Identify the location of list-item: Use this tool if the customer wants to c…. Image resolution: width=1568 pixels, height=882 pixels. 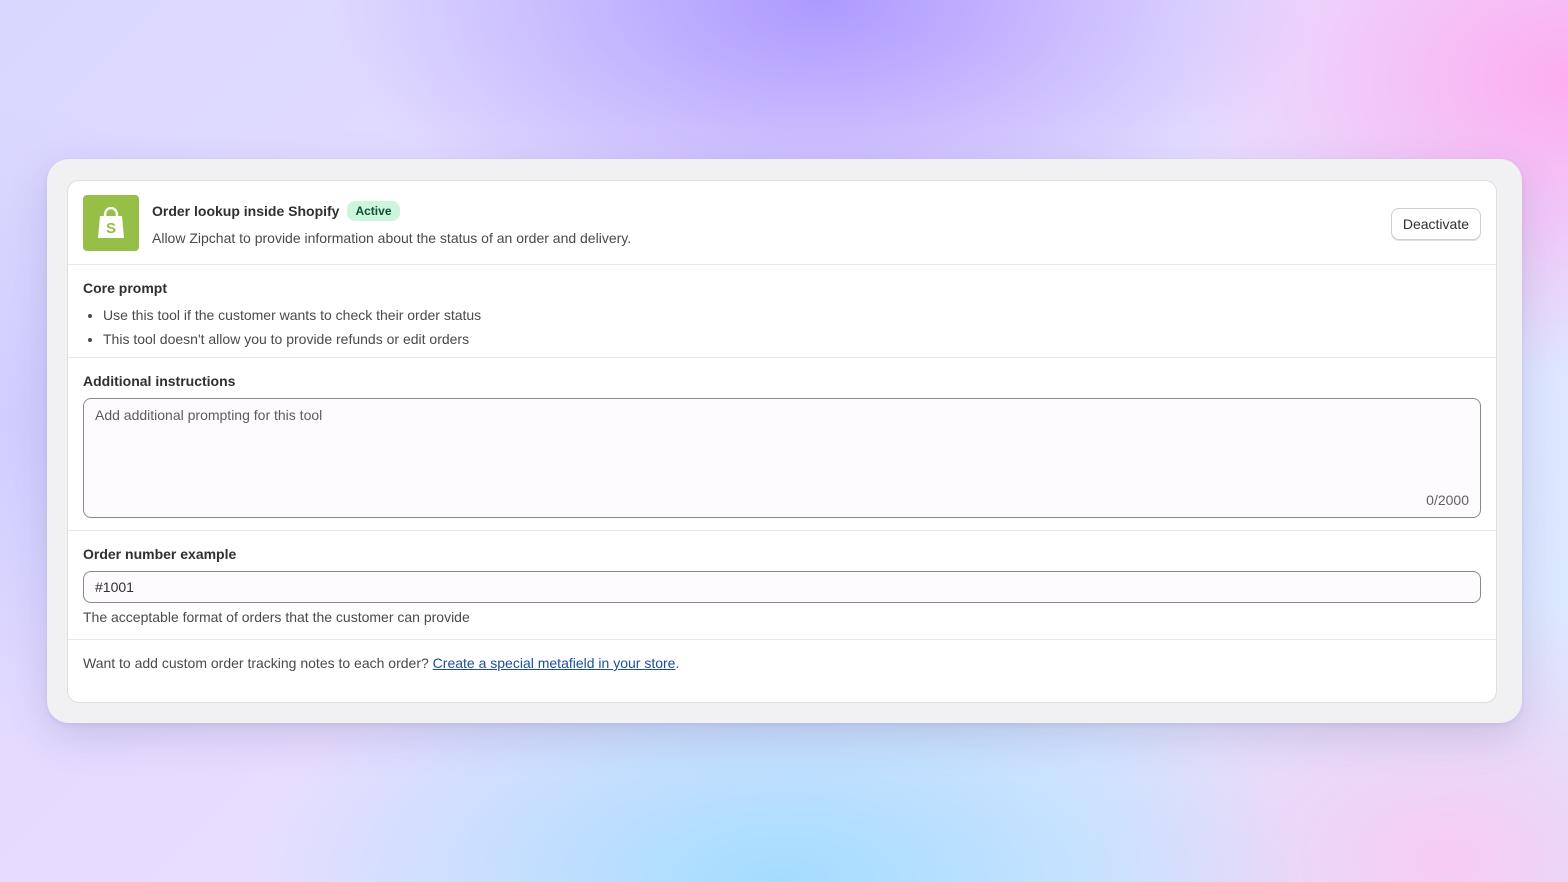
(792, 315).